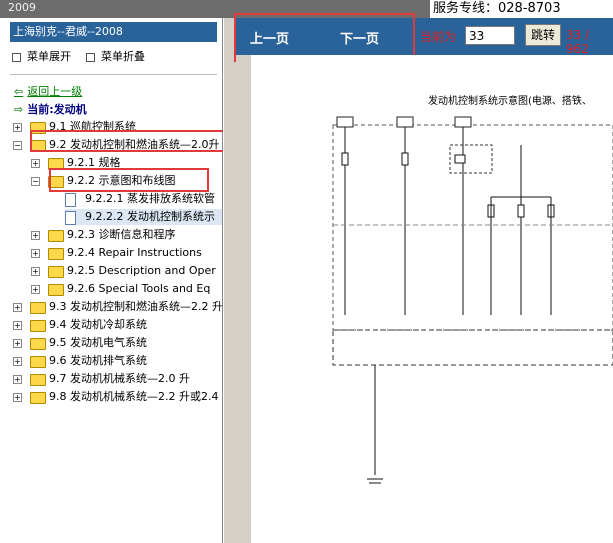 This screenshot has height=543, width=613. Describe the element at coordinates (243, 299) in the screenshot. I see `vertical-scrollbar` at that location.